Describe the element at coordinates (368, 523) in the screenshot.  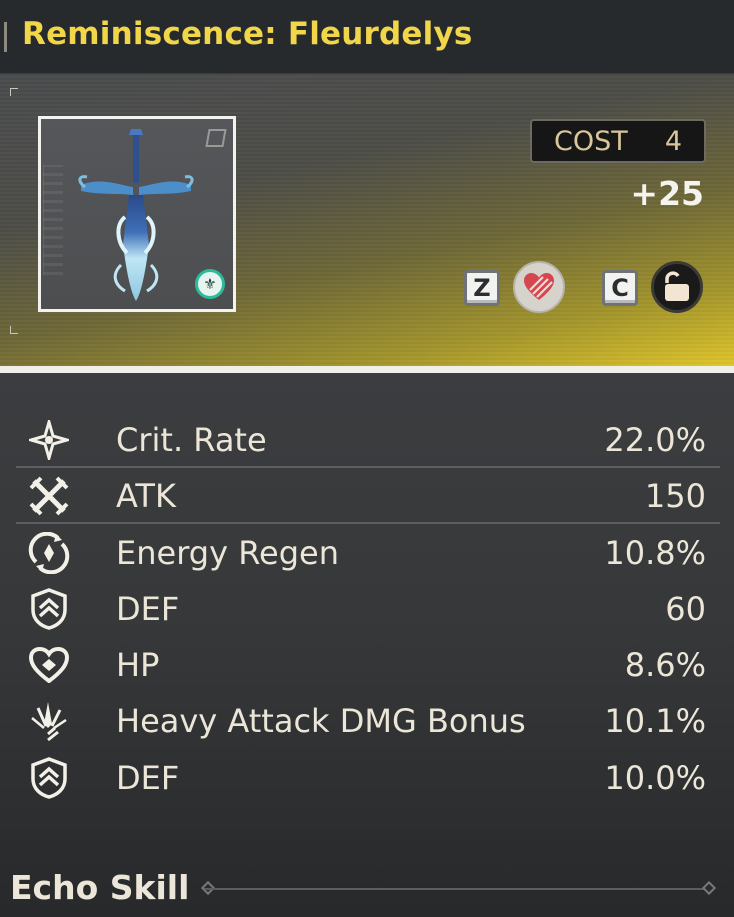
I see `stat-separator` at that location.